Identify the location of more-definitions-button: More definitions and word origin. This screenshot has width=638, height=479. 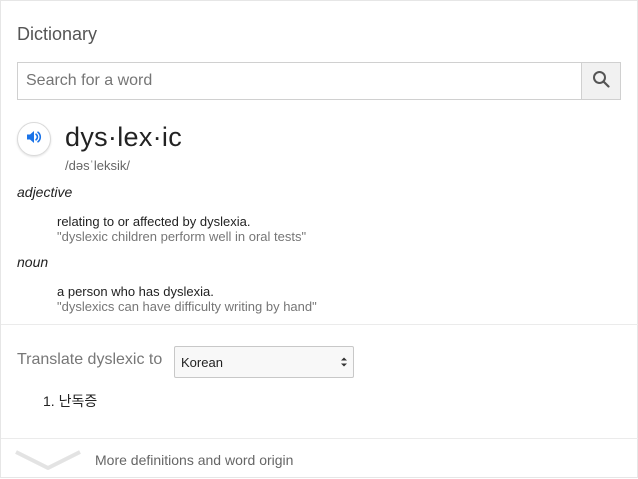
(319, 459).